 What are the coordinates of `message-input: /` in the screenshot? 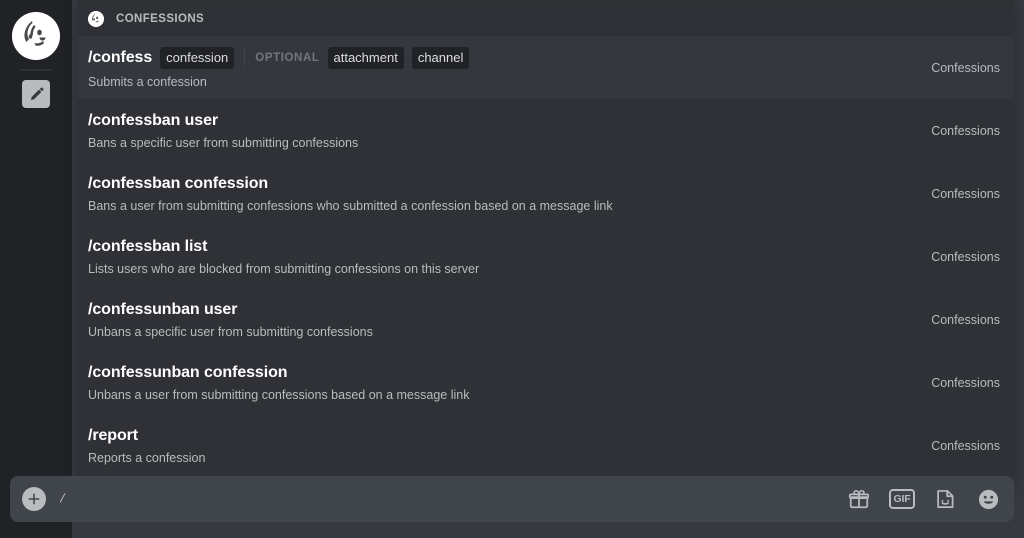 It's located at (453, 499).